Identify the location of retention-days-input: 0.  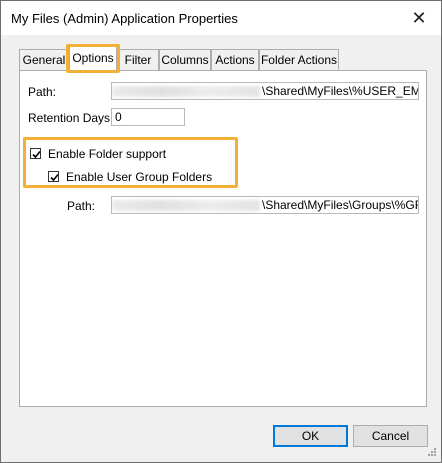
(148, 117).